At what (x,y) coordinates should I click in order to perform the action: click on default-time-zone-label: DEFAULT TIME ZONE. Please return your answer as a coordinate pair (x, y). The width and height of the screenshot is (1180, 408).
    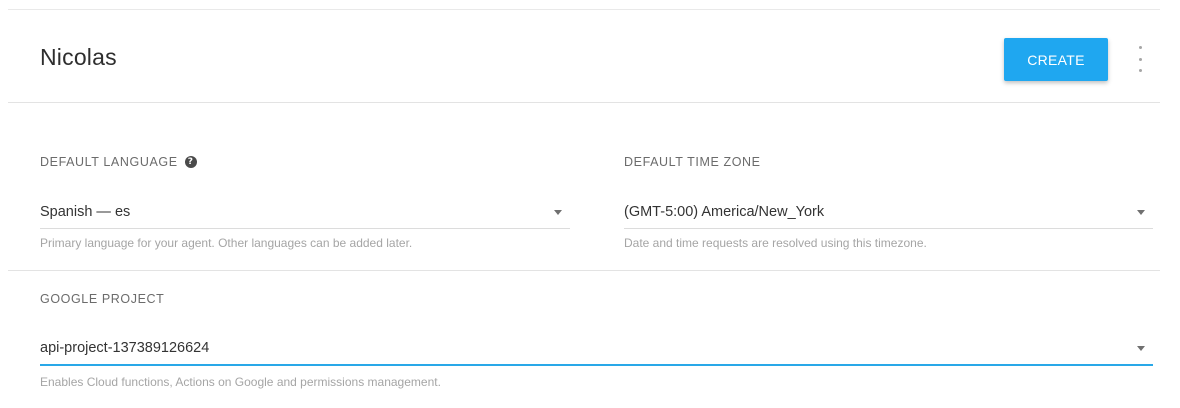
    Looking at the image, I should click on (692, 162).